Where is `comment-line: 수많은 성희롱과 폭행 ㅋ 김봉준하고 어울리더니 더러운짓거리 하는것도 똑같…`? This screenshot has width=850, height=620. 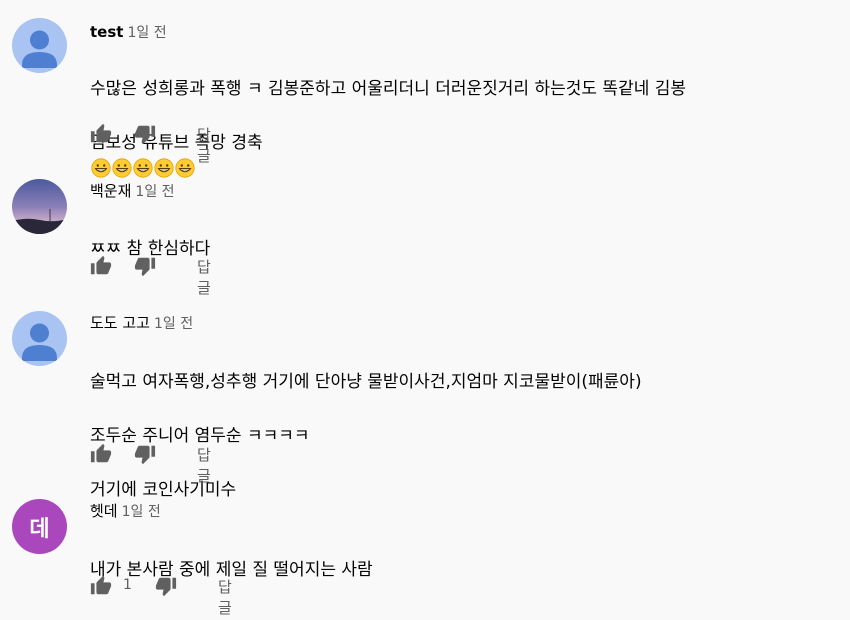 comment-line: 수많은 성희롱과 폭행 ㅋ 김봉준하고 어울리더니 더러운짓거리 하는것도 똑같… is located at coordinates (388, 89).